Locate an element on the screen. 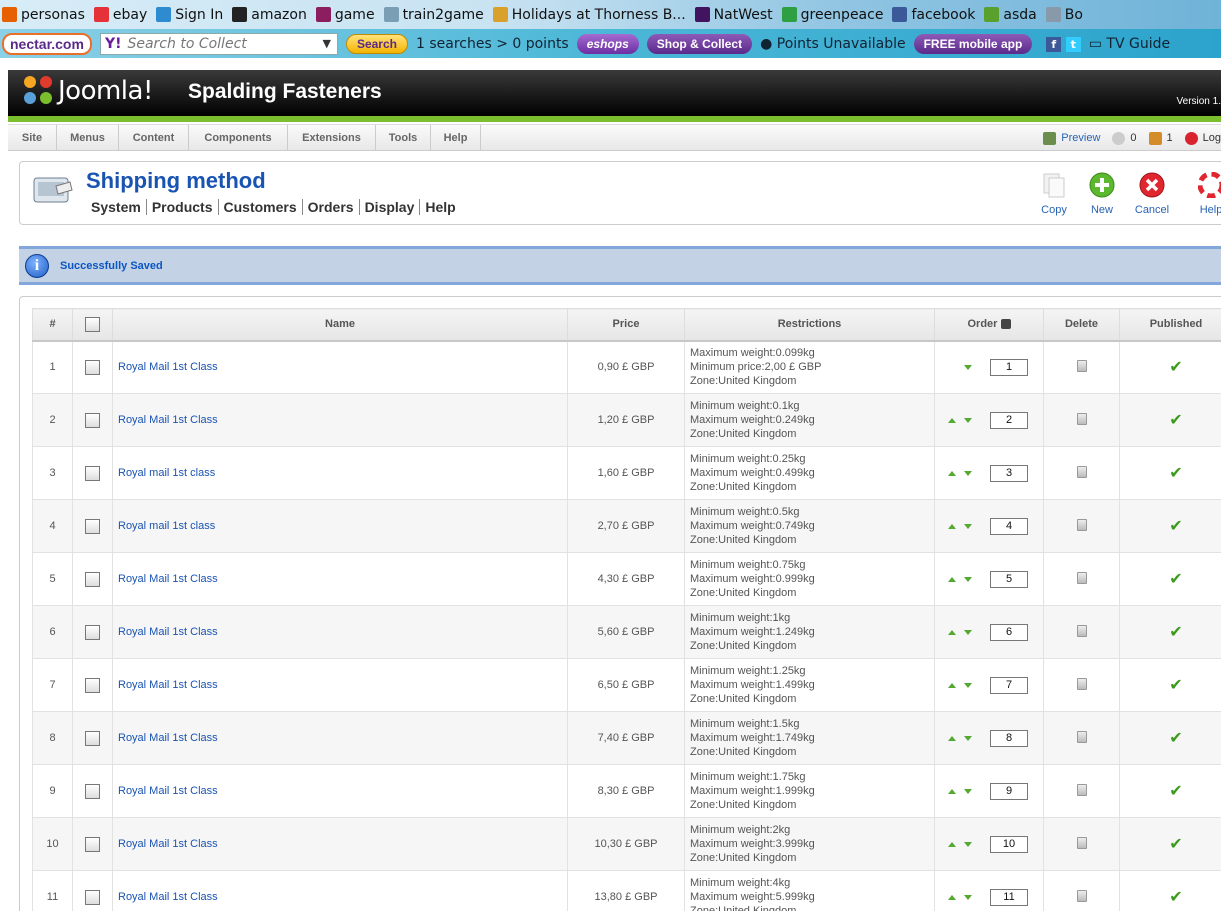  submenu-customers: Customers is located at coordinates (259, 207).